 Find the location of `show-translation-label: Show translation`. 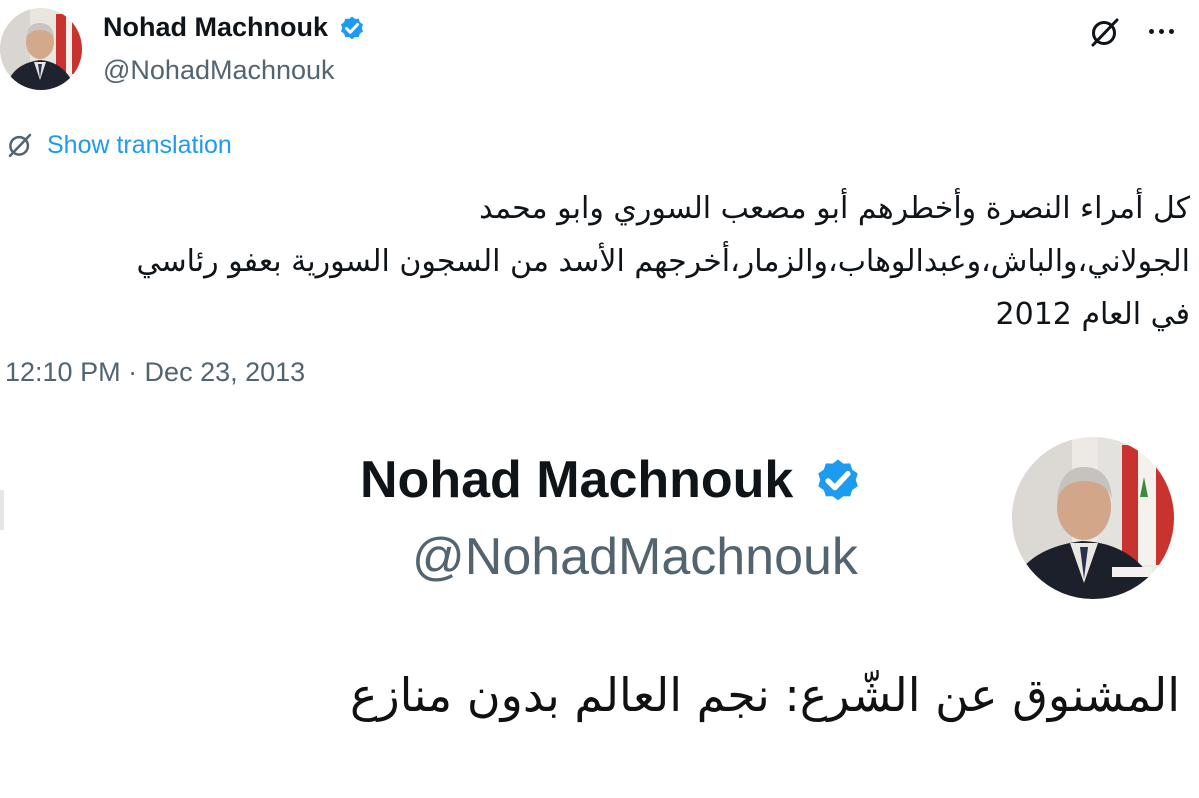

show-translation-label: Show translation is located at coordinates (139, 144).